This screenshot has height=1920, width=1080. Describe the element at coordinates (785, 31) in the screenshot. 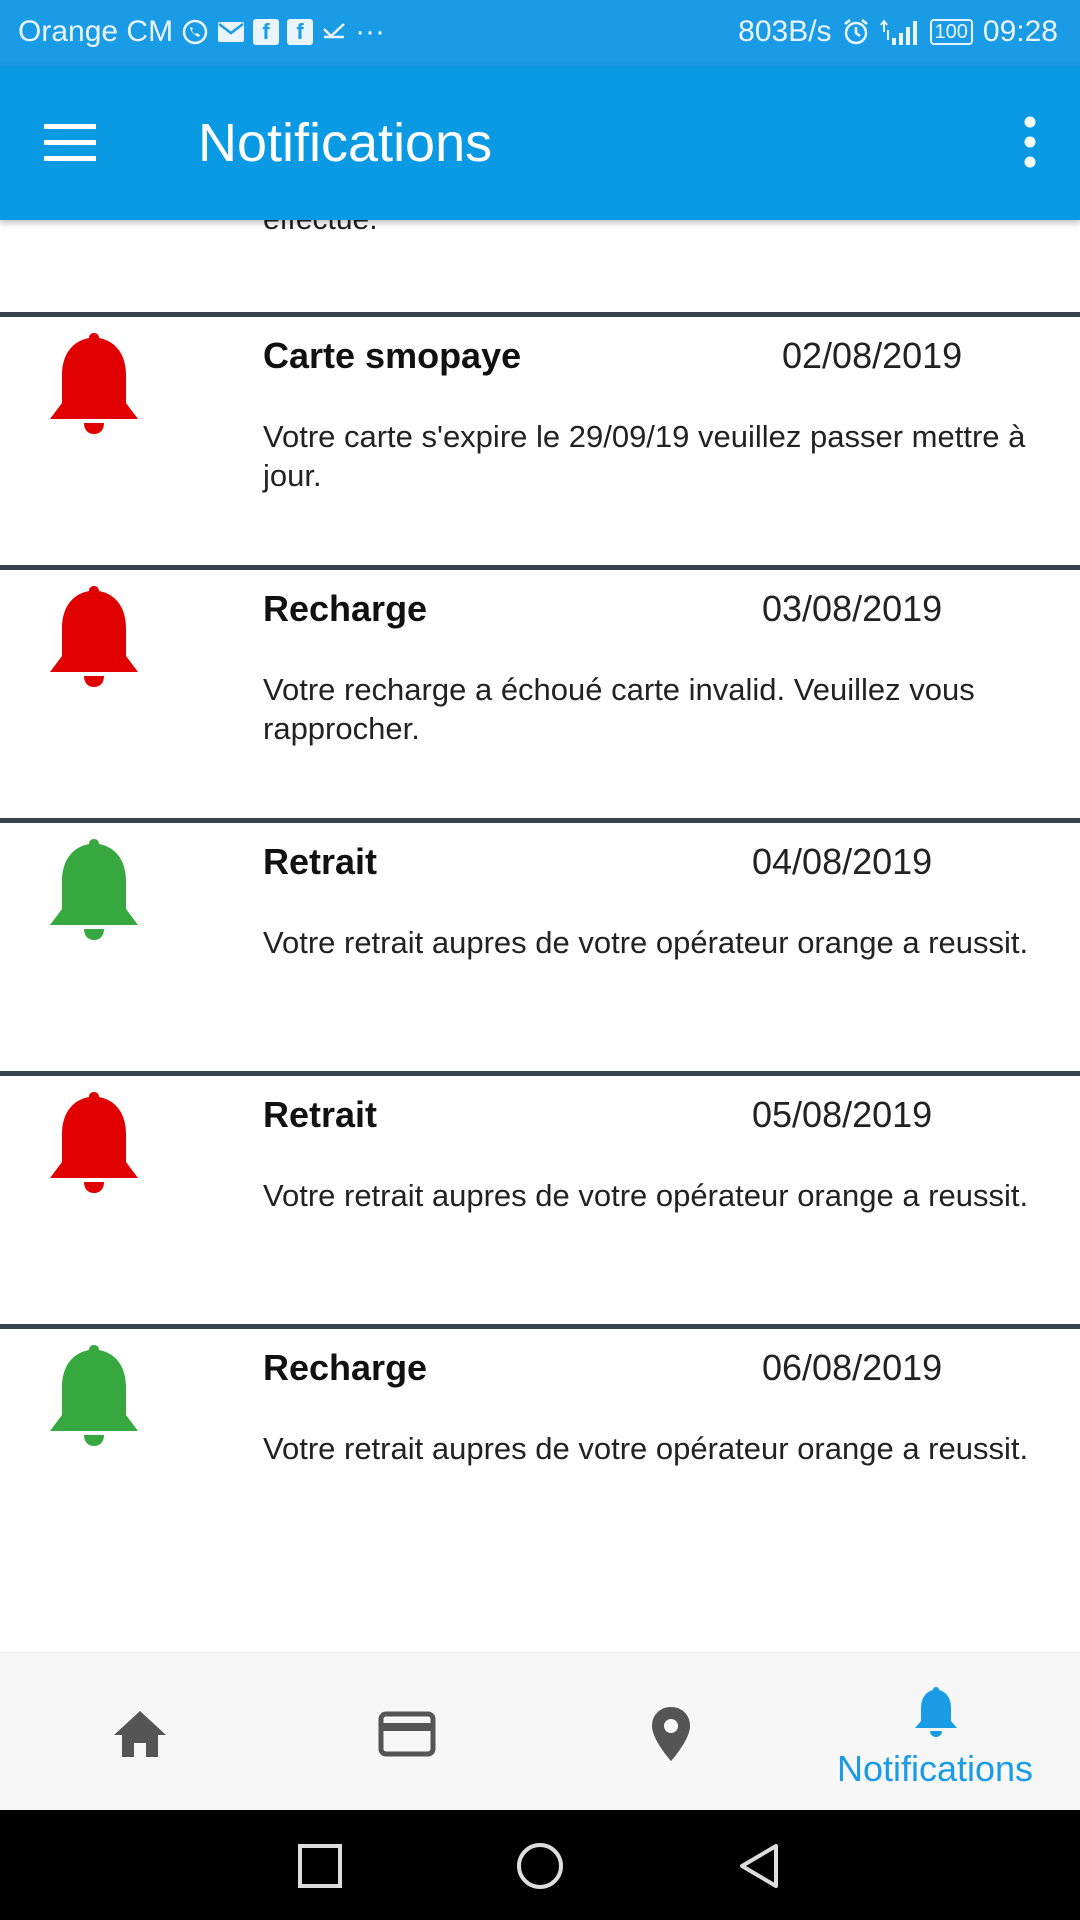

I see `network-speed: 803B/s` at that location.